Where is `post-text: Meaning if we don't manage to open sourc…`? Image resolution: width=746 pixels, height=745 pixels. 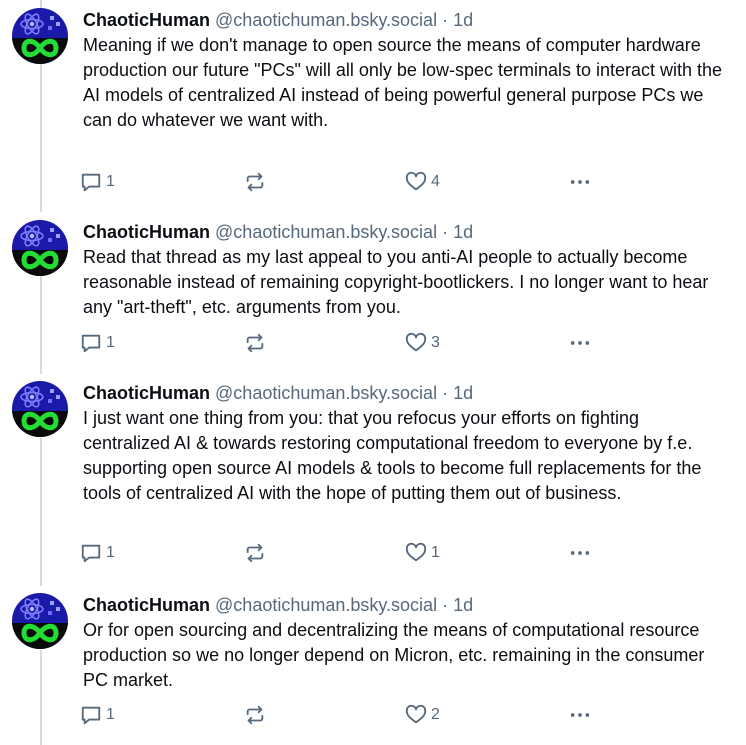 post-text: Meaning if we don't manage to open sourc… is located at coordinates (403, 82).